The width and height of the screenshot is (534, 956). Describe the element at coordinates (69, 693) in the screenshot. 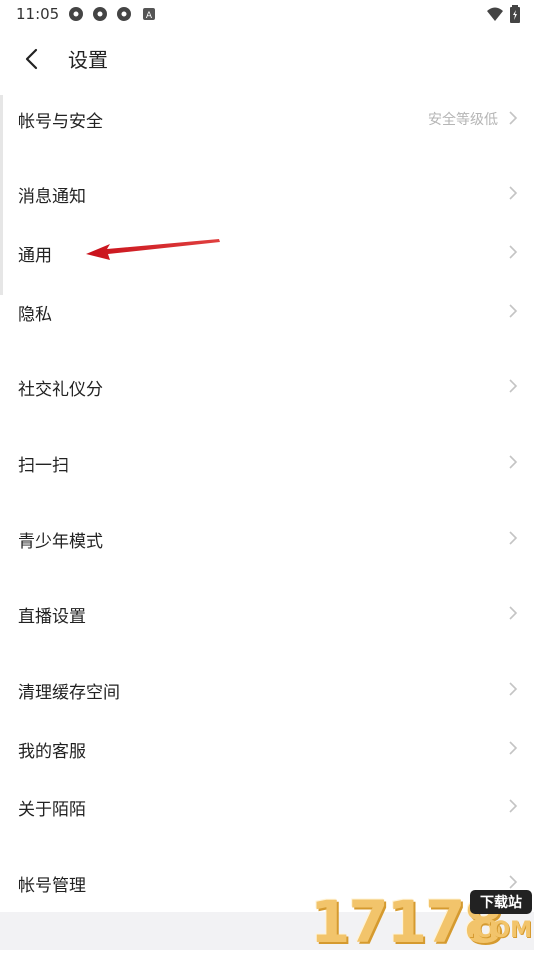

I see `item-label: 清理缓存空间` at that location.